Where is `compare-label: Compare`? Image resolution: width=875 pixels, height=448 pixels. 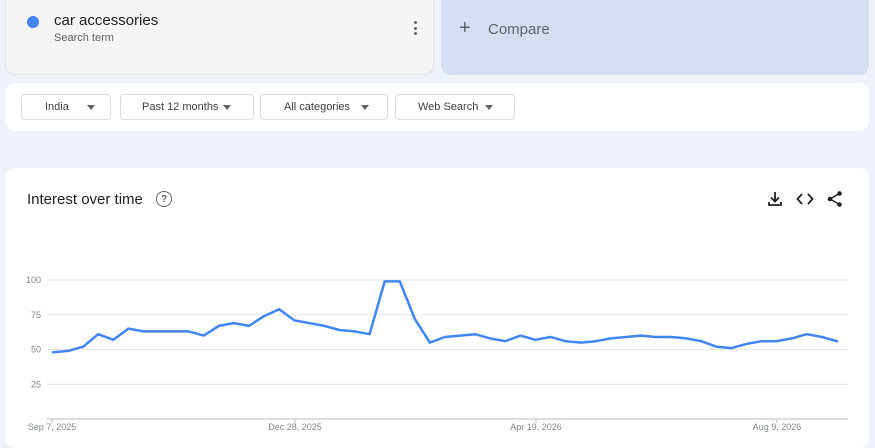
compare-label: Compare is located at coordinates (519, 29).